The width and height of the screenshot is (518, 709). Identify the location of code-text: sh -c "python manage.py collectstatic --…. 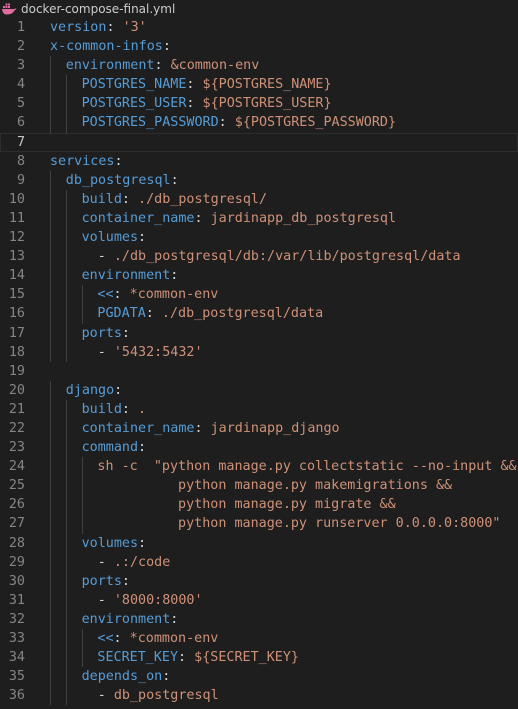
(306, 466).